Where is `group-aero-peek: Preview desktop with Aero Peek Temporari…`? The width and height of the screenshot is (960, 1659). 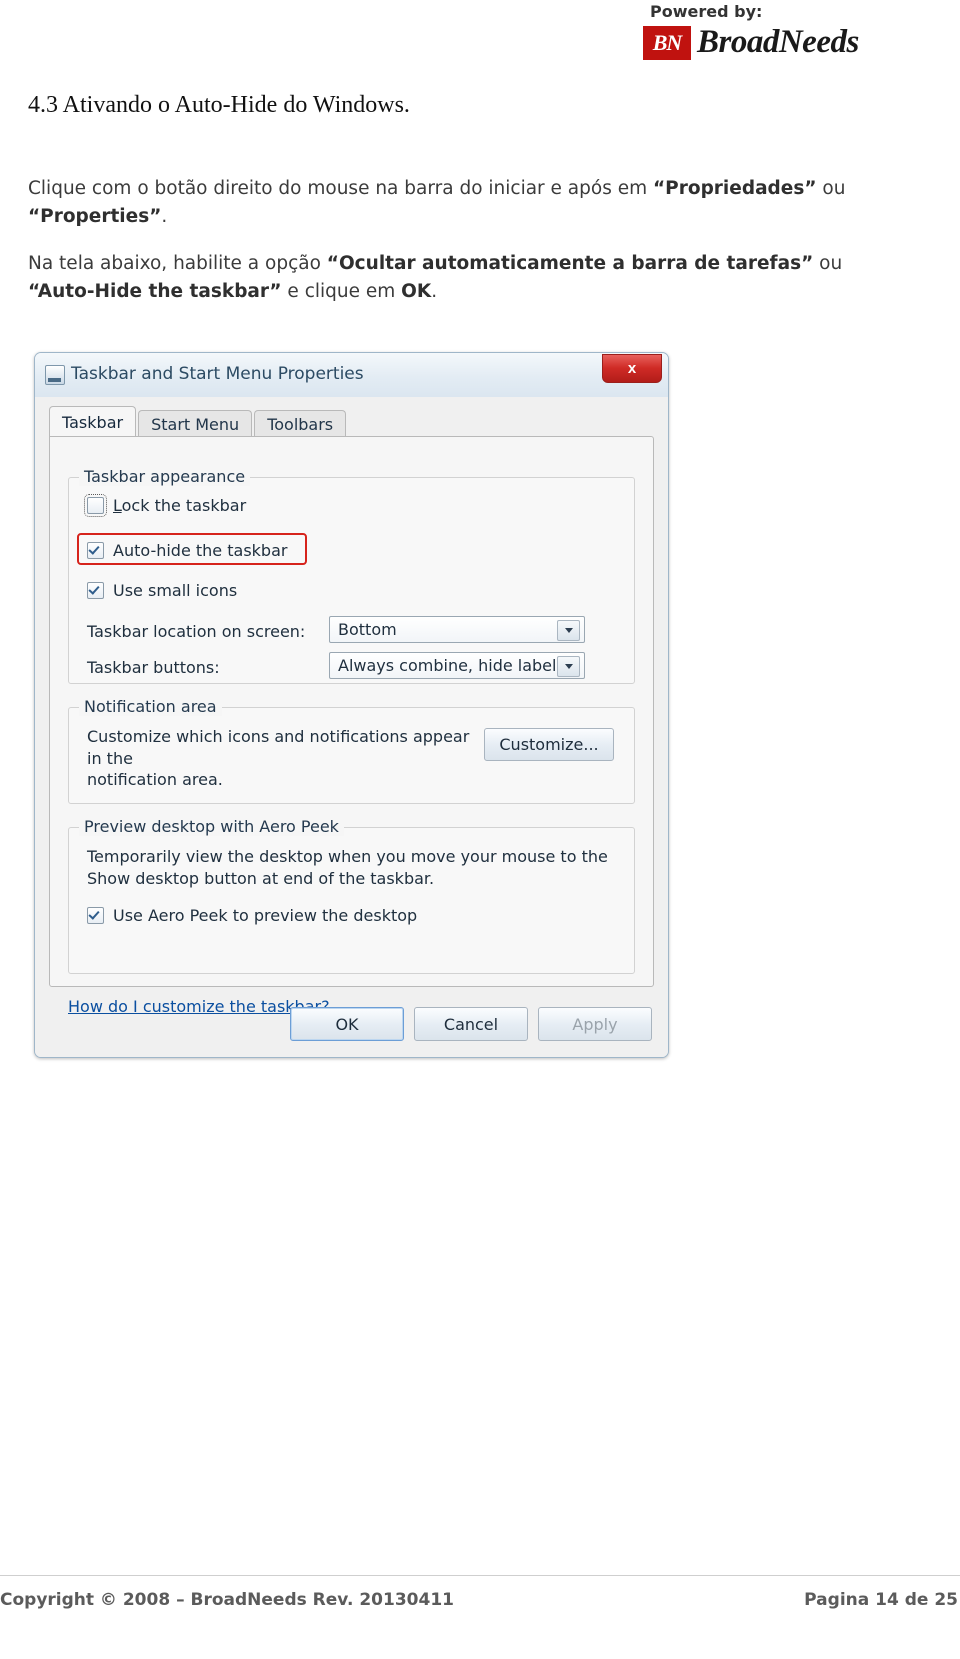 group-aero-peek: Preview desktop with Aero Peek Temporari… is located at coordinates (351, 895).